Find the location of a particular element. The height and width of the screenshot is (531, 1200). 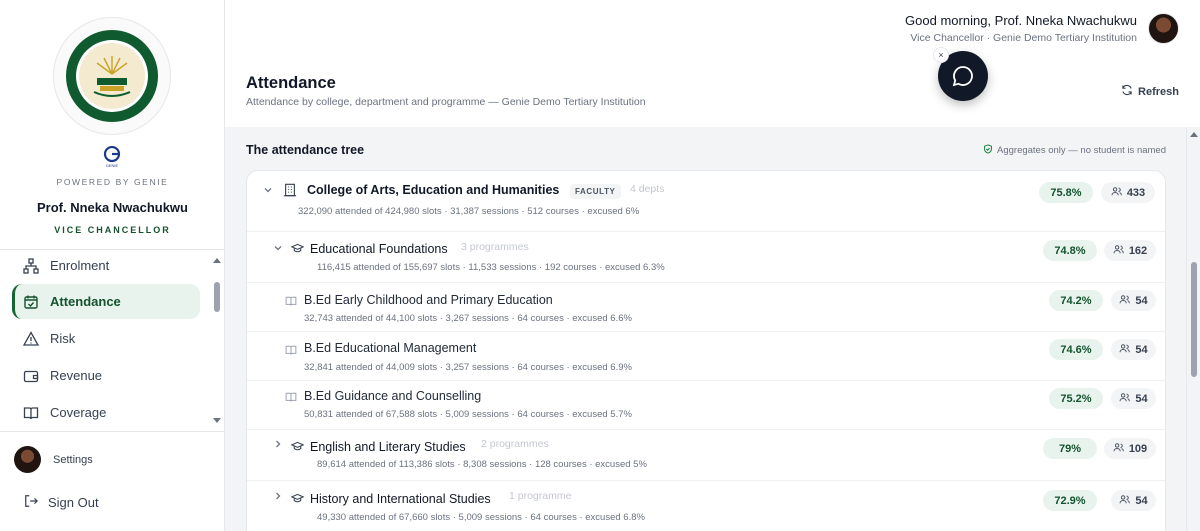

attendance-percent-badge: 74.2% is located at coordinates (1076, 300).